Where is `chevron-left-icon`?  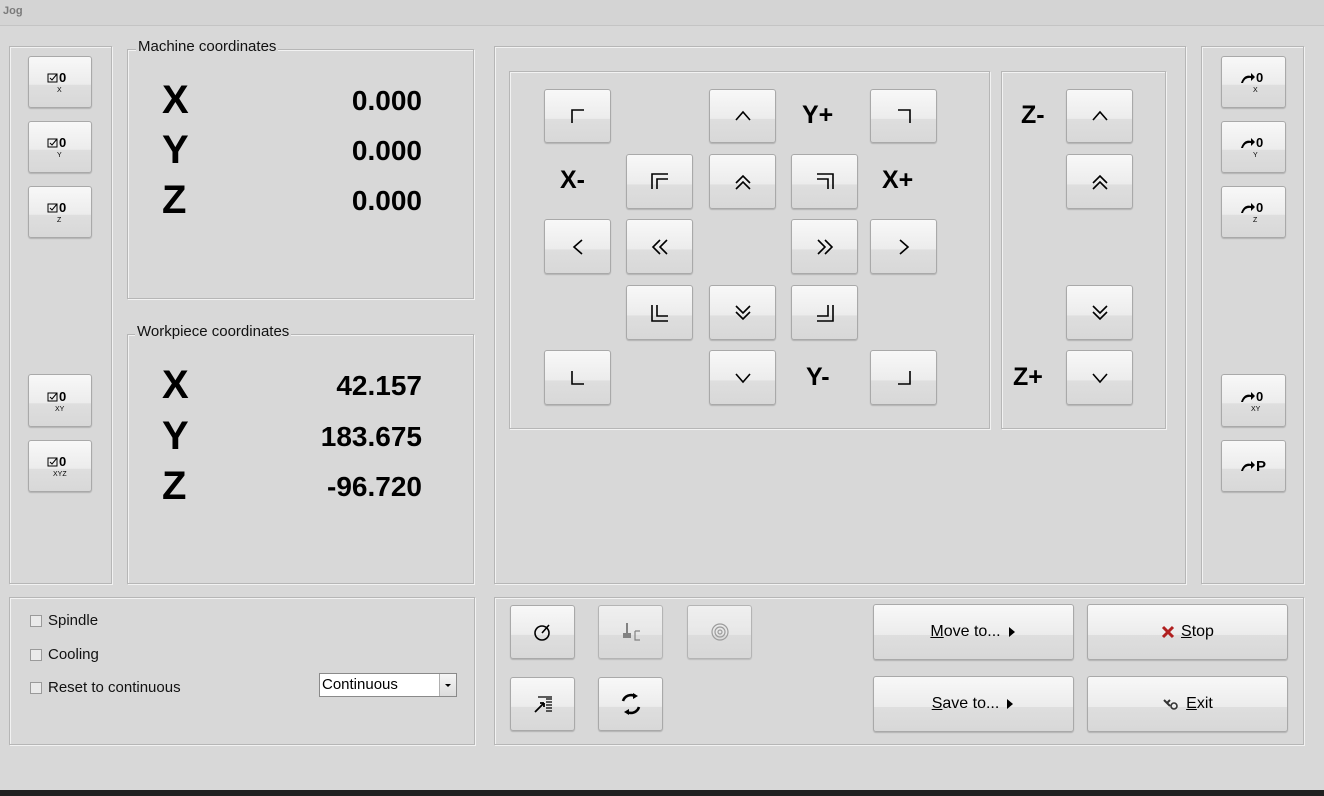 chevron-left-icon is located at coordinates (577, 246).